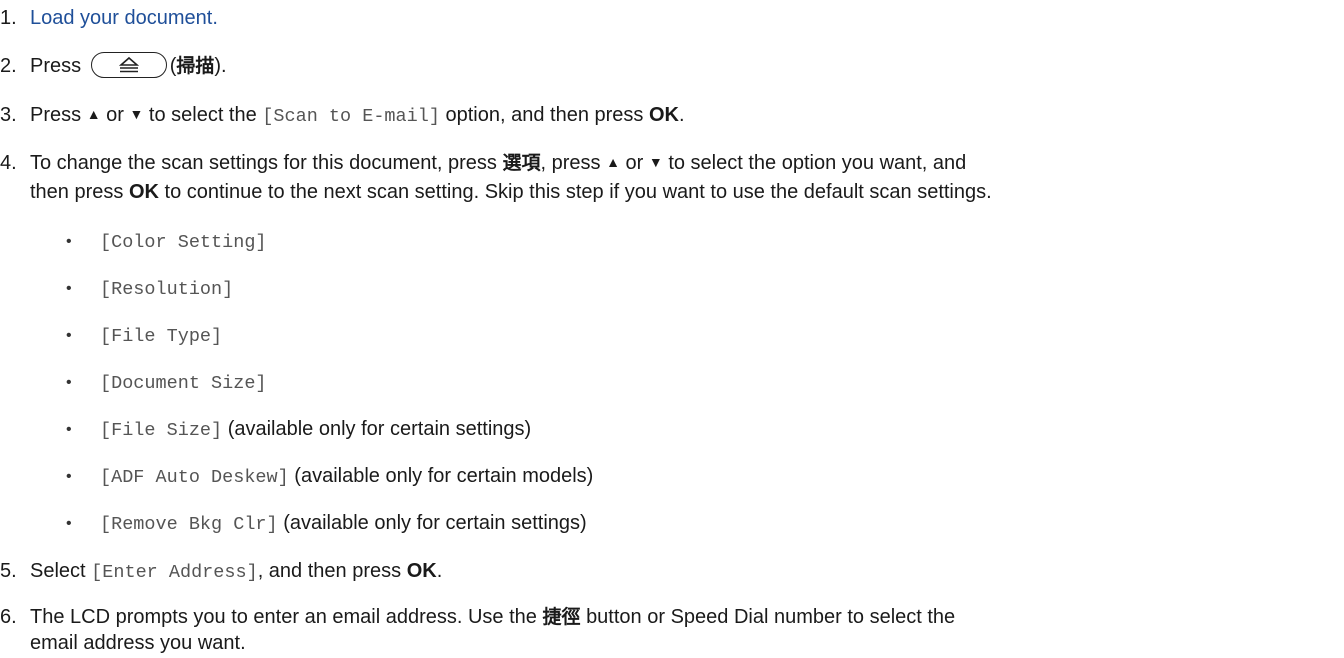  I want to click on scan-to-email-option: [Scan to E-mail], so click(351, 116).